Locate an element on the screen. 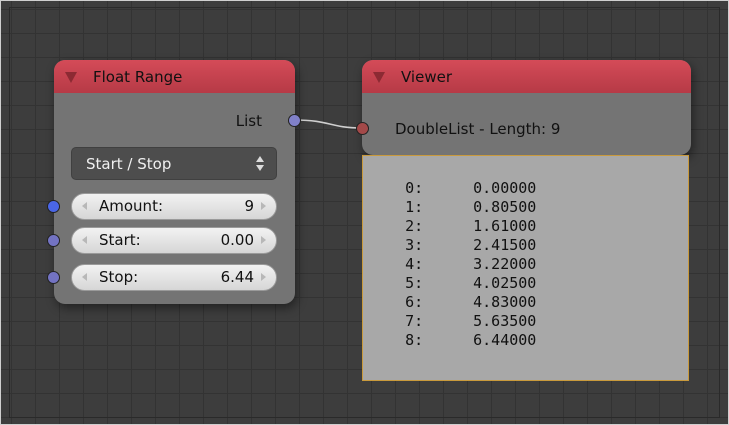 The height and width of the screenshot is (425, 729). list-item: 2: 1.61000 is located at coordinates (452, 216).